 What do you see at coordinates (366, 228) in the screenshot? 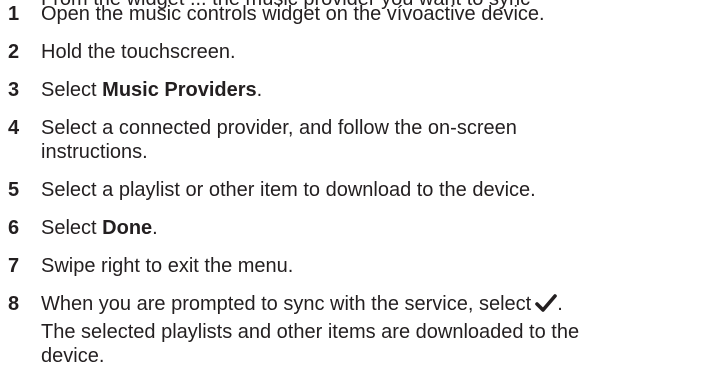
I see `step-text: Select Done.` at bounding box center [366, 228].